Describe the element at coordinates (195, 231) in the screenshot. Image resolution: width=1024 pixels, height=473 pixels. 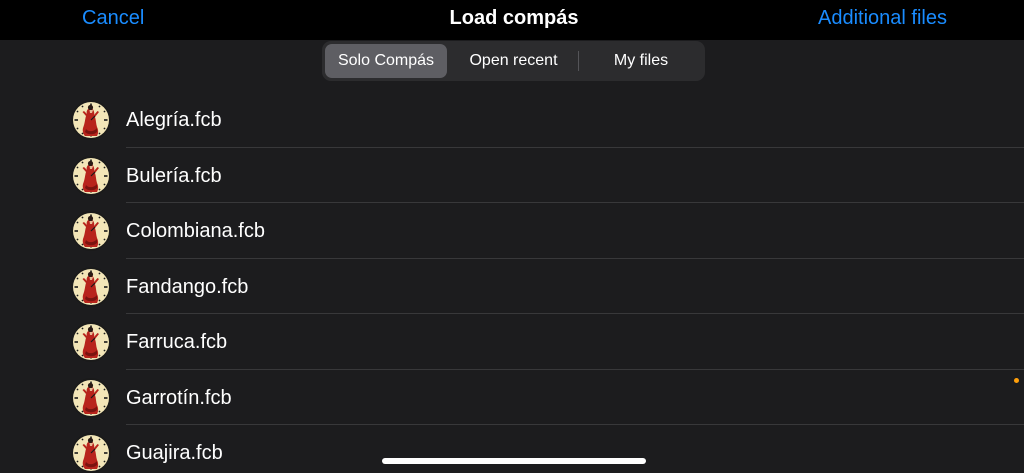
I see `file-name: Colombiana.fcb` at that location.